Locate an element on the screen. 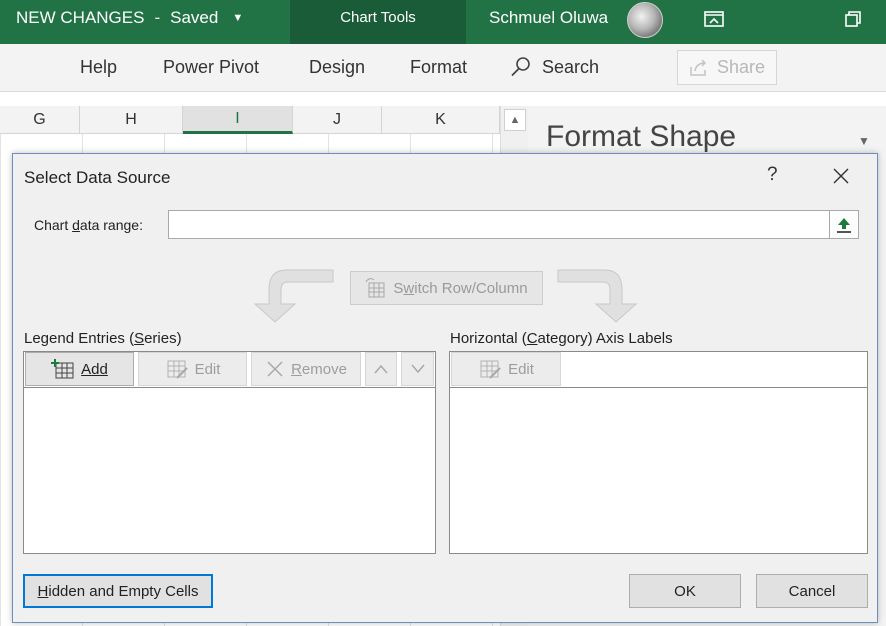 The image size is (886, 626). move-up-button is located at coordinates (381, 369).